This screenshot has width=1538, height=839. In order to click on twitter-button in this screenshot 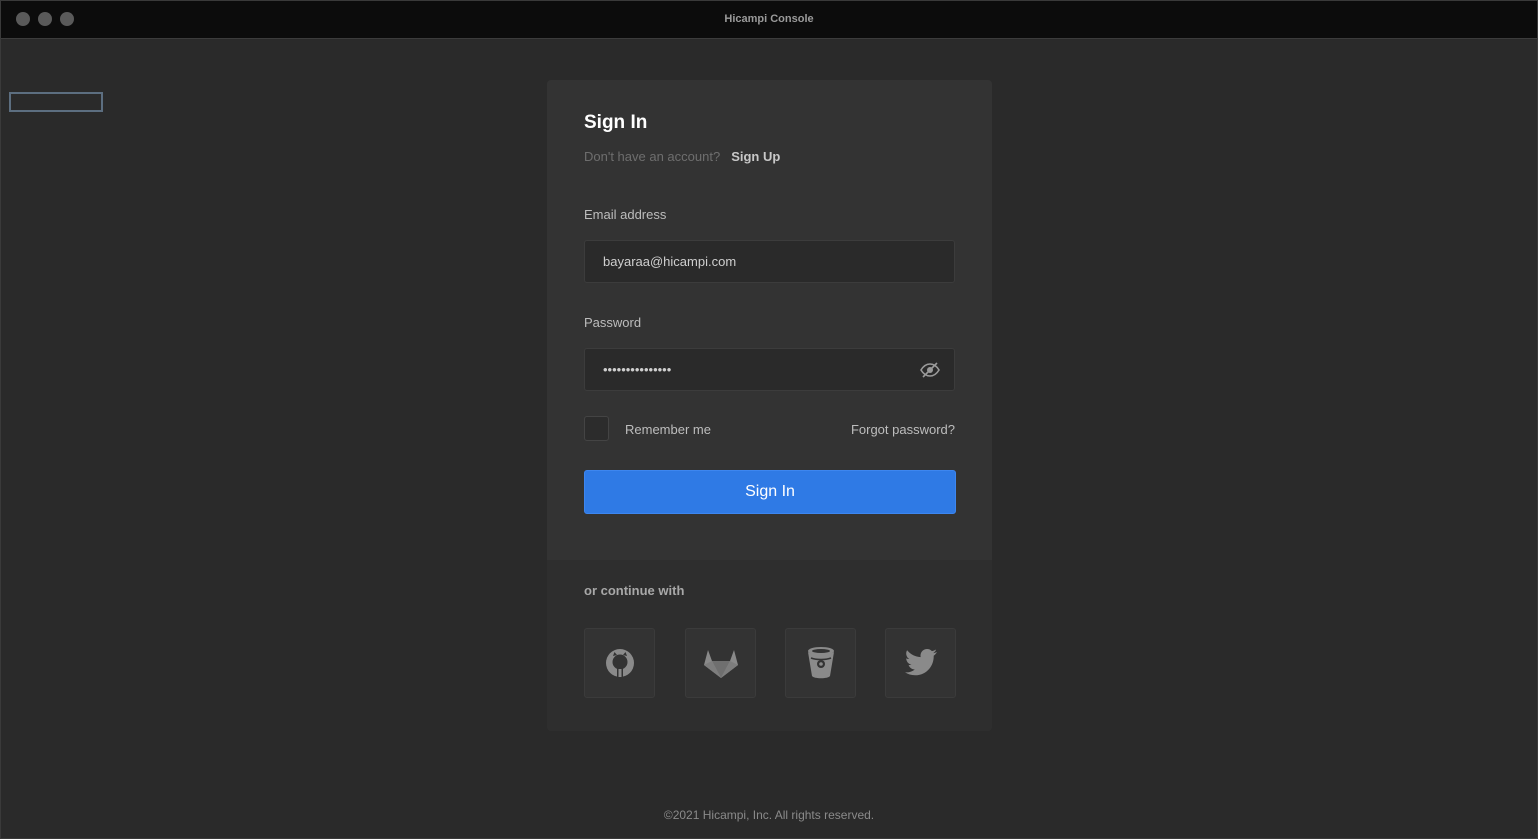, I will do `click(920, 663)`.